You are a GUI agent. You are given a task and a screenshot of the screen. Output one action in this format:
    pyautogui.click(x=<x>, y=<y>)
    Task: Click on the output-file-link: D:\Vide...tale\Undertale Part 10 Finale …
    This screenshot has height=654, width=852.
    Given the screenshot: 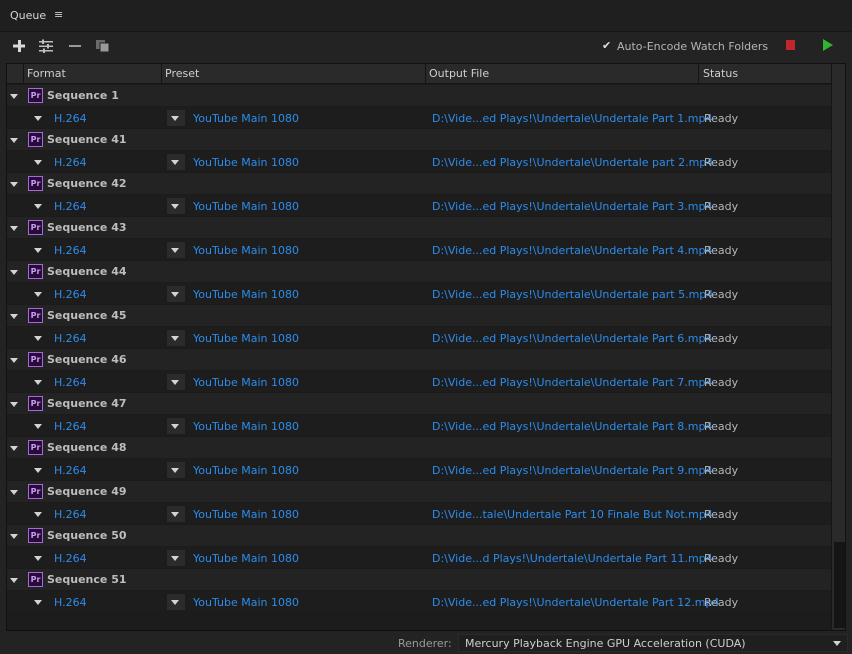 What is the action you would take?
    pyautogui.click(x=572, y=514)
    